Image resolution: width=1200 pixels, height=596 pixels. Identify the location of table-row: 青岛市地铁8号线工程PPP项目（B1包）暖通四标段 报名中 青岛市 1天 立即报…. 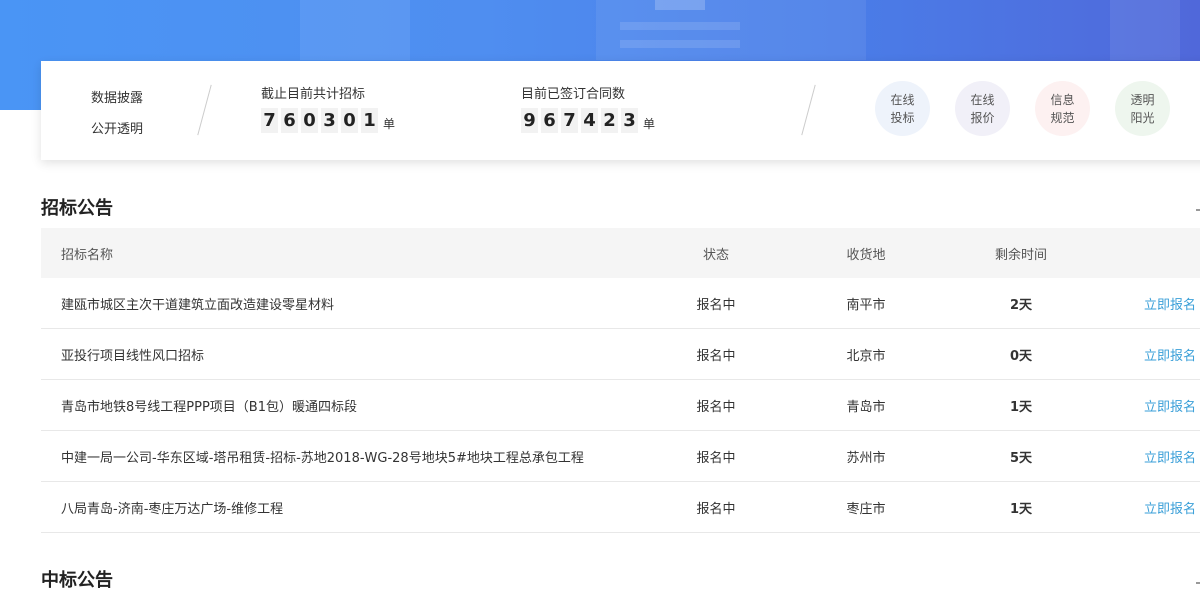
(620, 405).